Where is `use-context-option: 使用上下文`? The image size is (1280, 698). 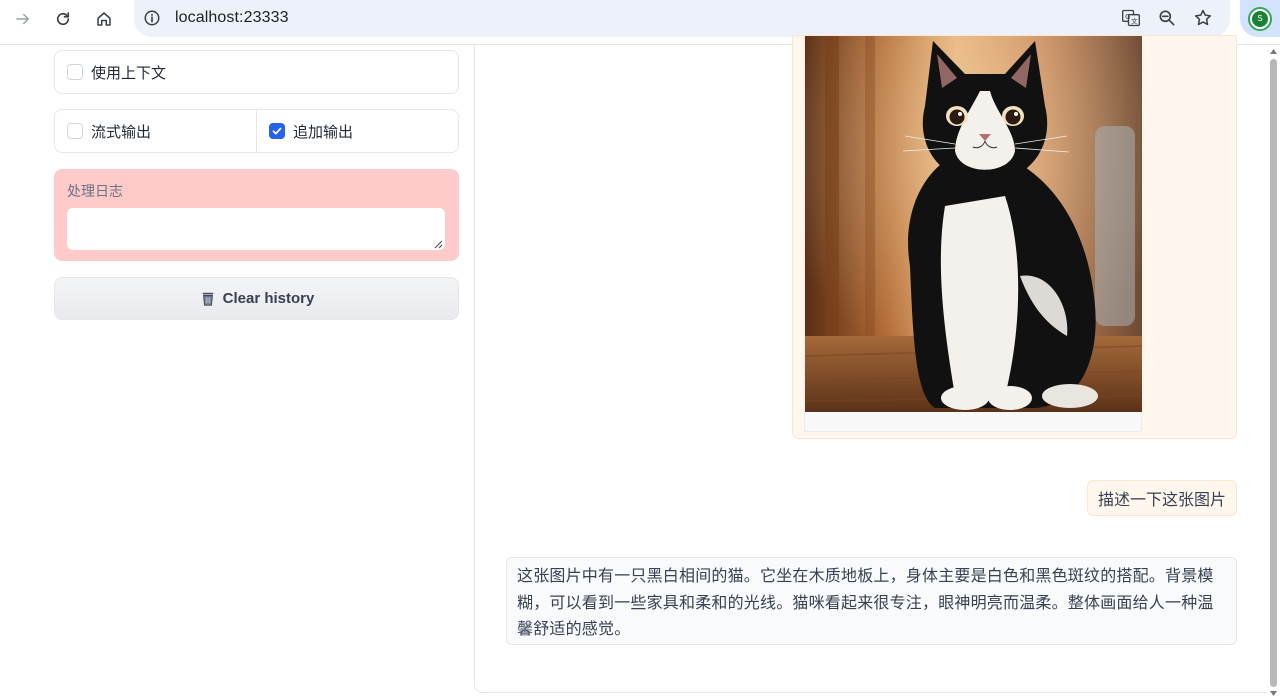
use-context-option: 使用上下文 is located at coordinates (256, 72).